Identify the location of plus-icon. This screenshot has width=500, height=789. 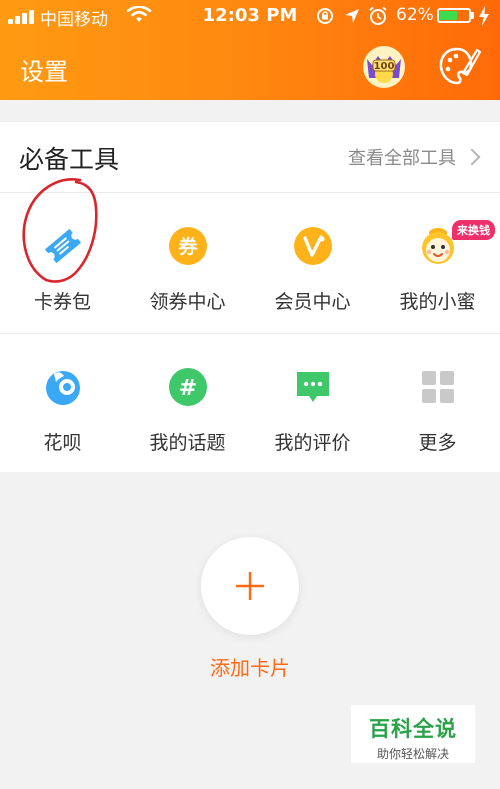
(250, 586).